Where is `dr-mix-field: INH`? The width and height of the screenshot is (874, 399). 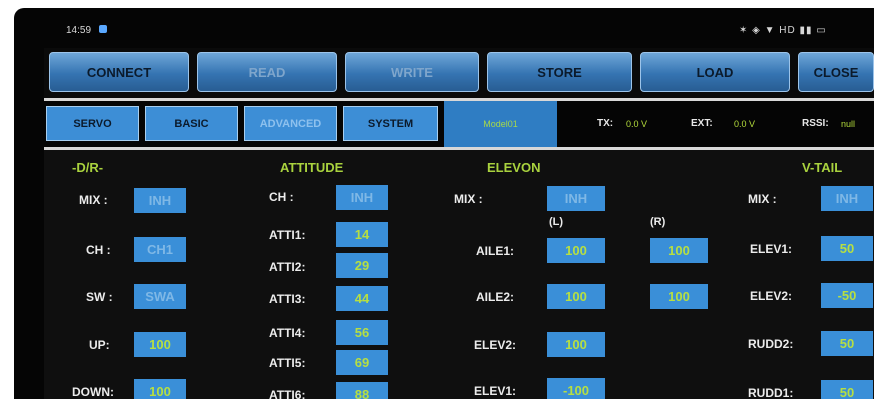
dr-mix-field: INH is located at coordinates (160, 200).